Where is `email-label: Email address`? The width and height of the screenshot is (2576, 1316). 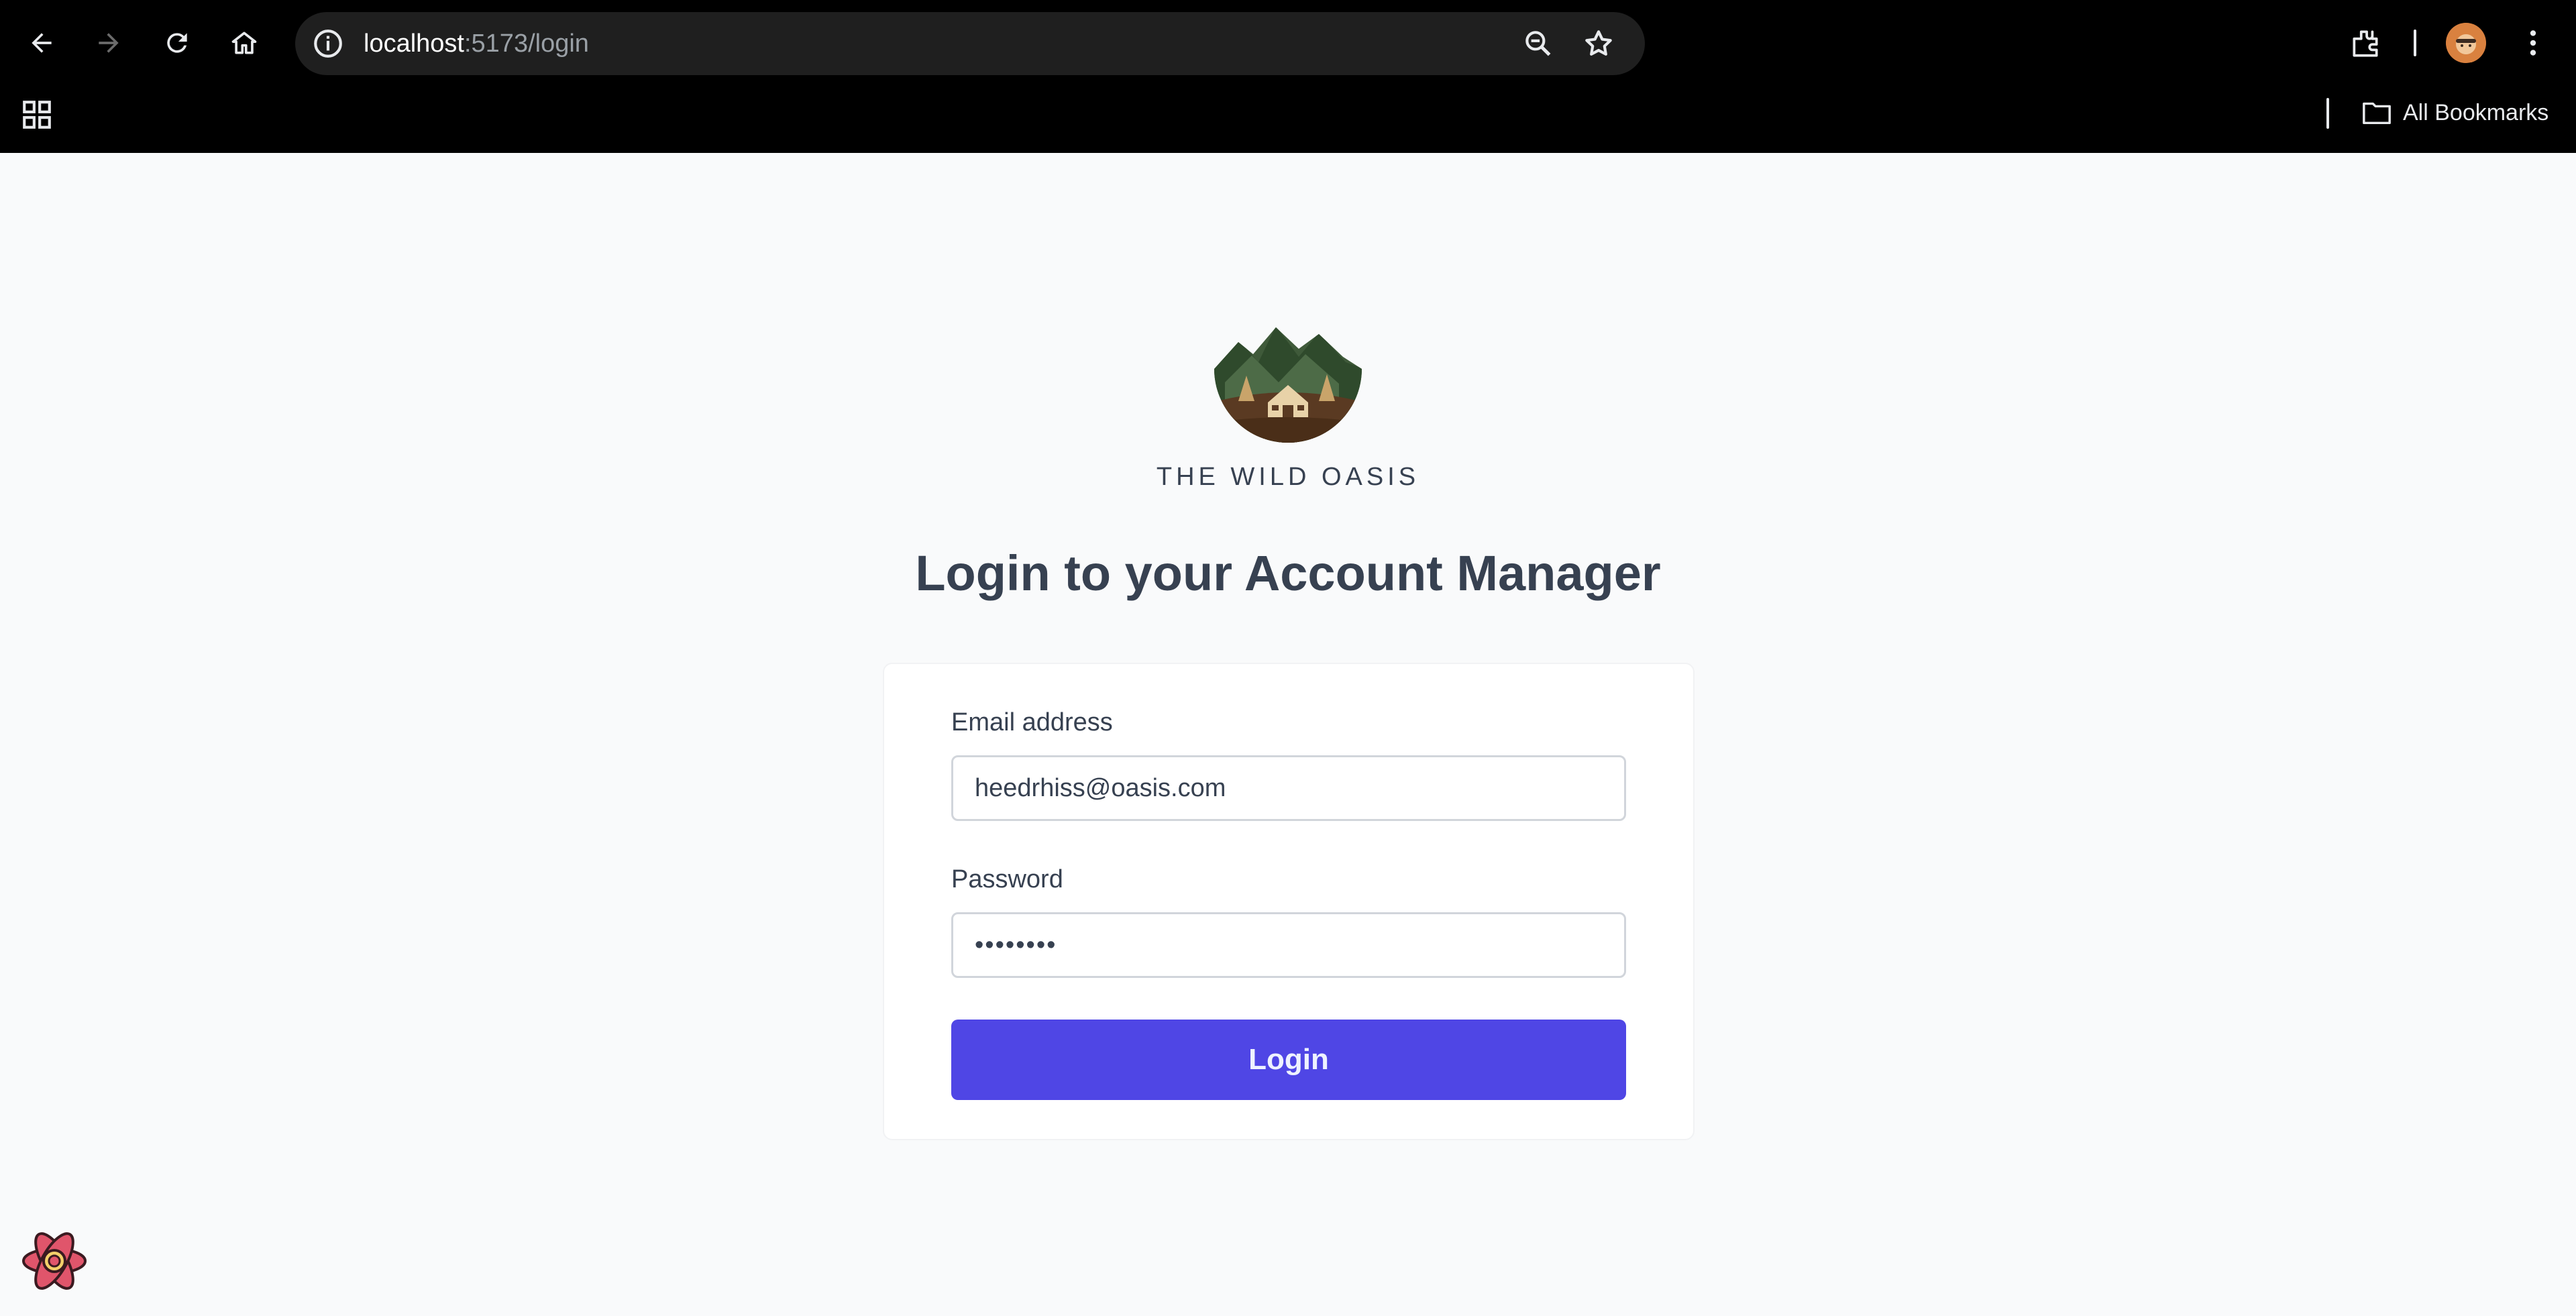 email-label: Email address is located at coordinates (1032, 722).